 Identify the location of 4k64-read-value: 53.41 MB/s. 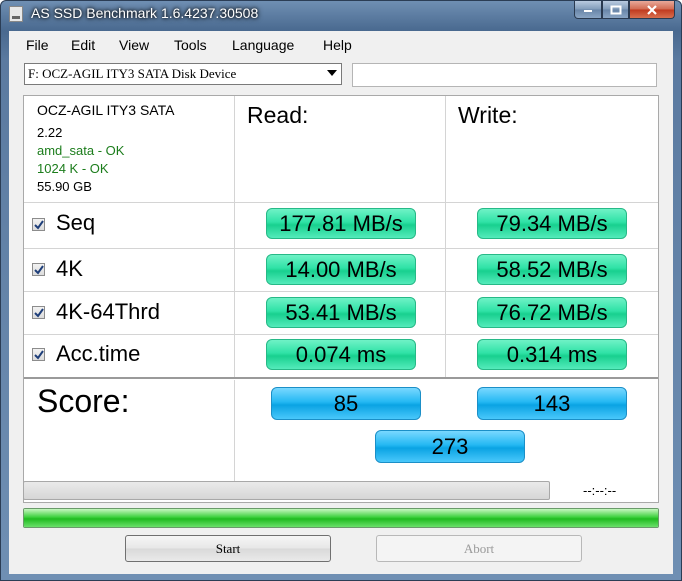
(341, 312).